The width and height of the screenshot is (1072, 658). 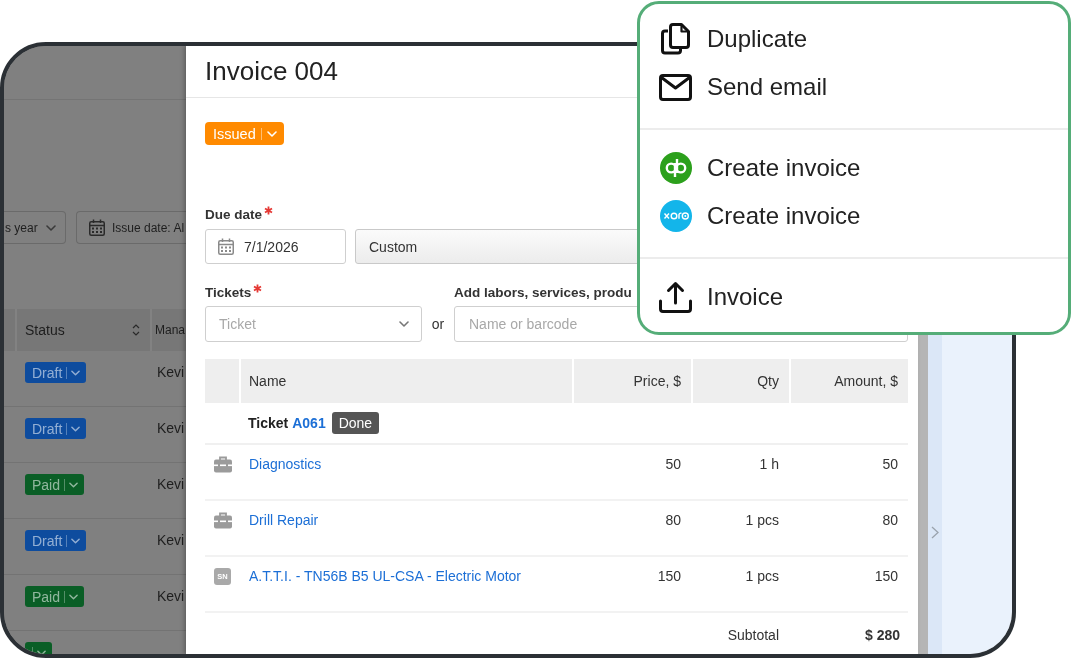 What do you see at coordinates (631, 381) in the screenshot?
I see `column-header: Price, $` at bounding box center [631, 381].